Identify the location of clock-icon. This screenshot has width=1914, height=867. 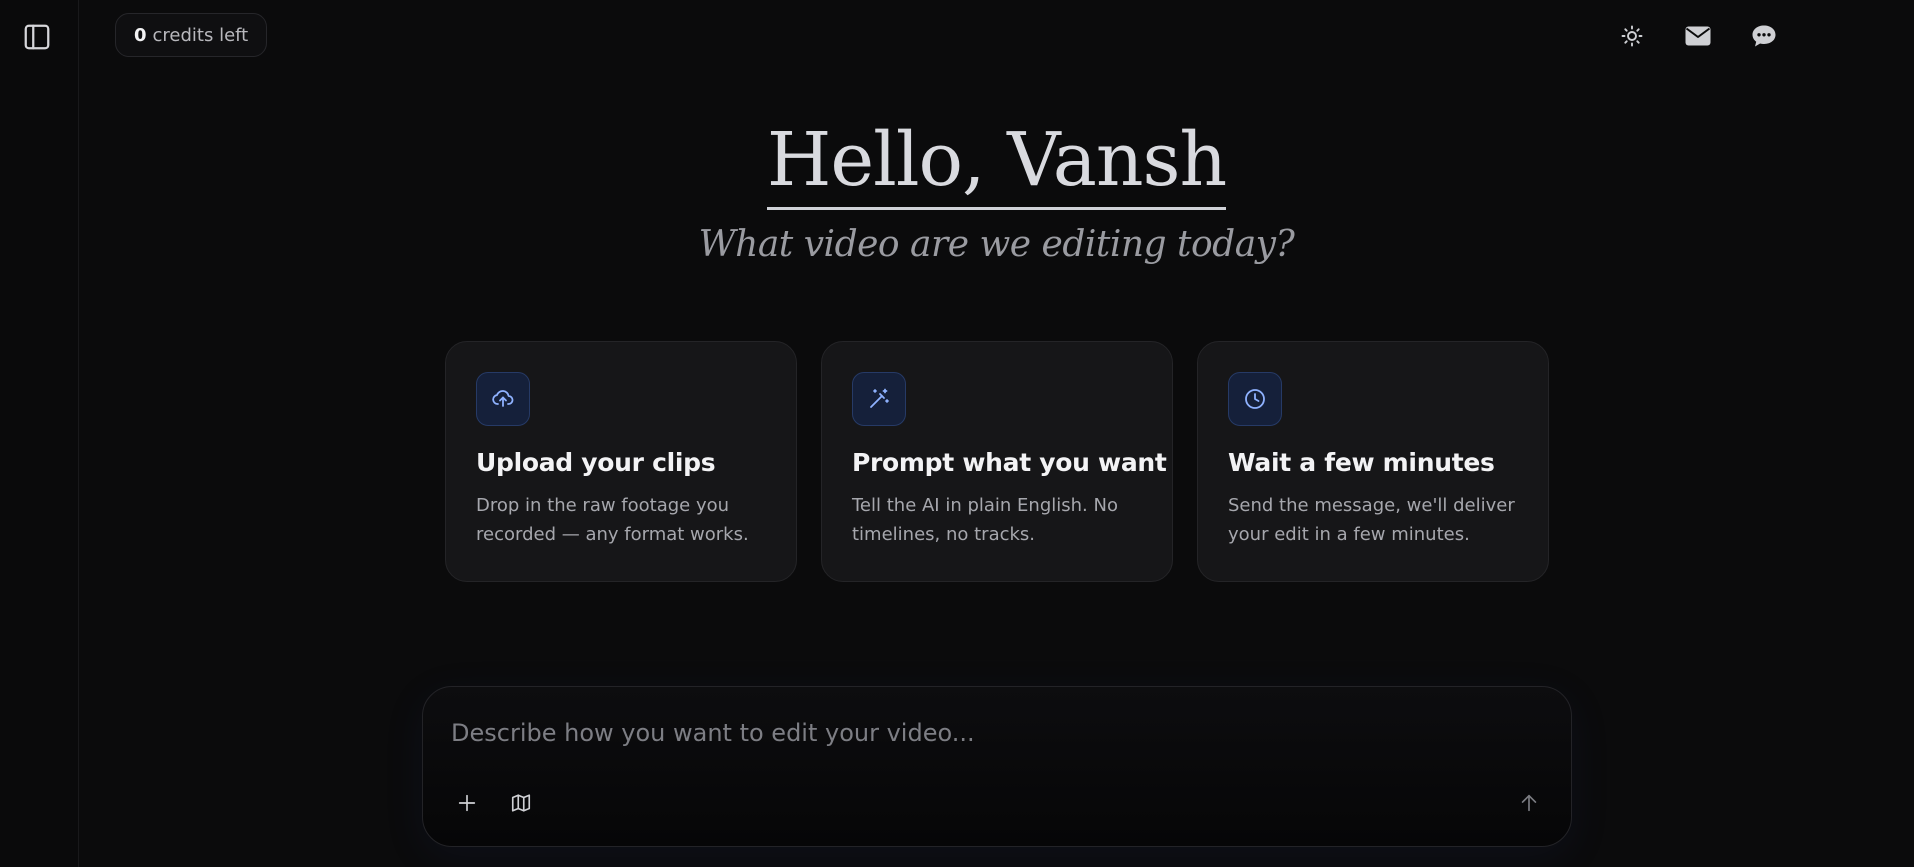
(1255, 399).